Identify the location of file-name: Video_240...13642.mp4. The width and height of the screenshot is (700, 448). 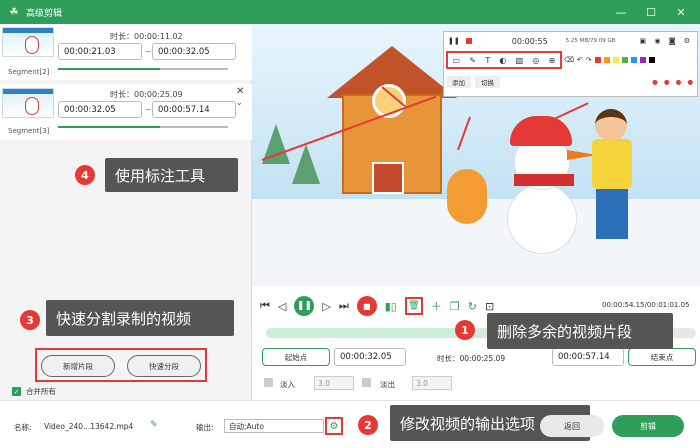
(89, 426).